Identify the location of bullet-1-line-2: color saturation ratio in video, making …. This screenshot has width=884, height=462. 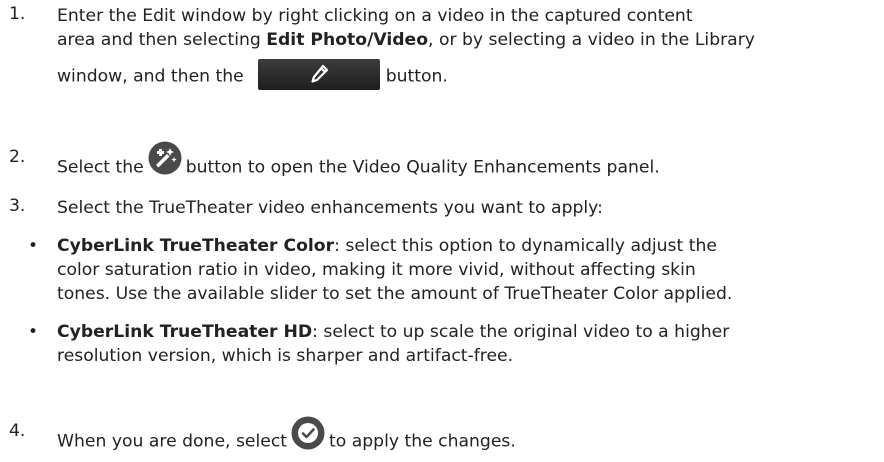
(376, 270).